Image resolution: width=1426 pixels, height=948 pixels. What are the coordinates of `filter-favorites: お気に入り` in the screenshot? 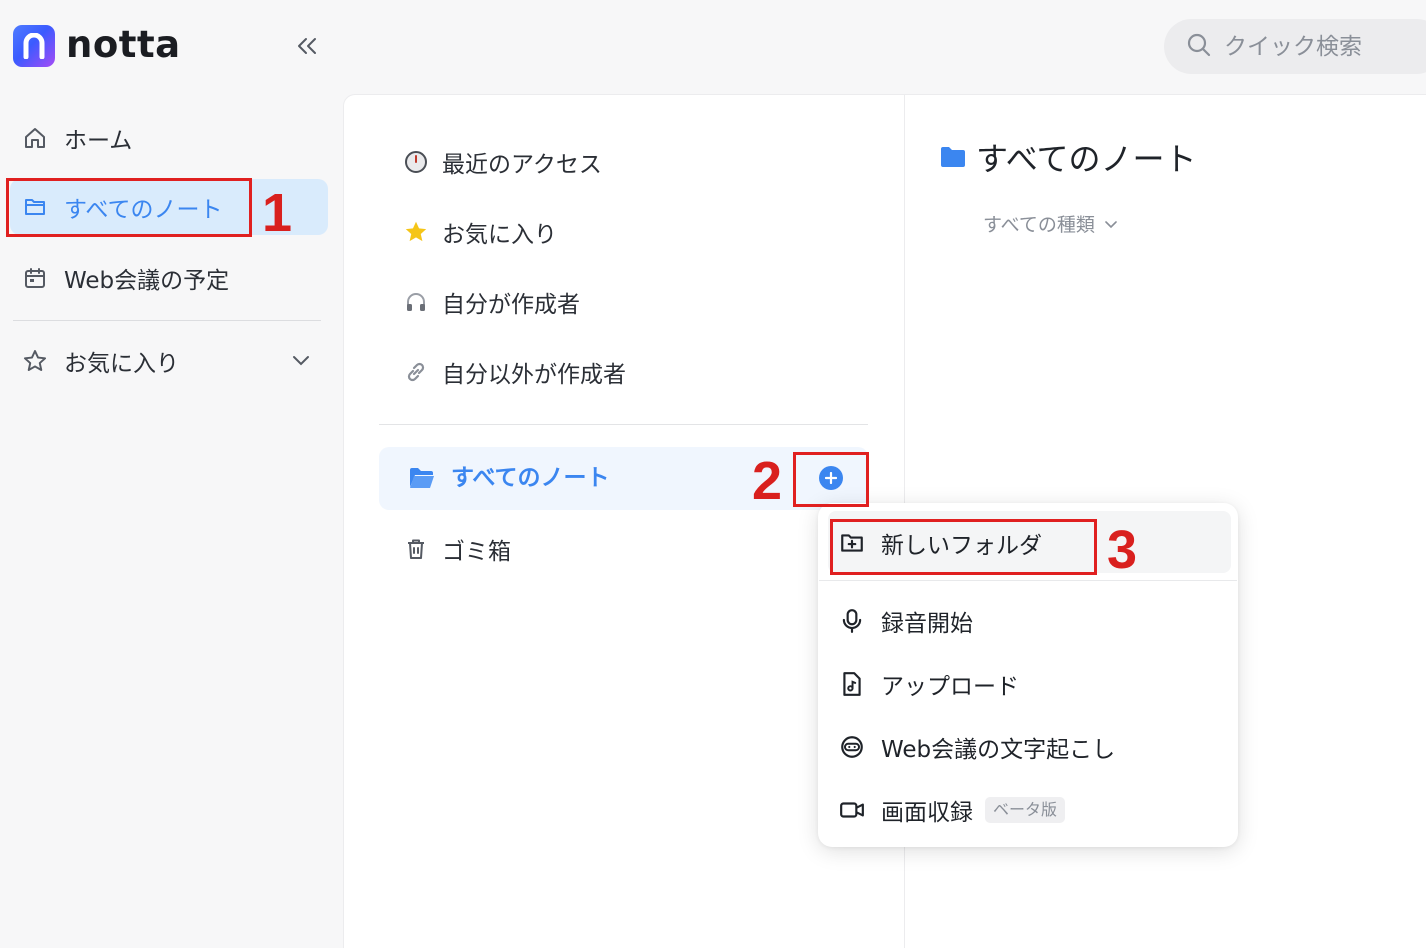 It's located at (473, 232).